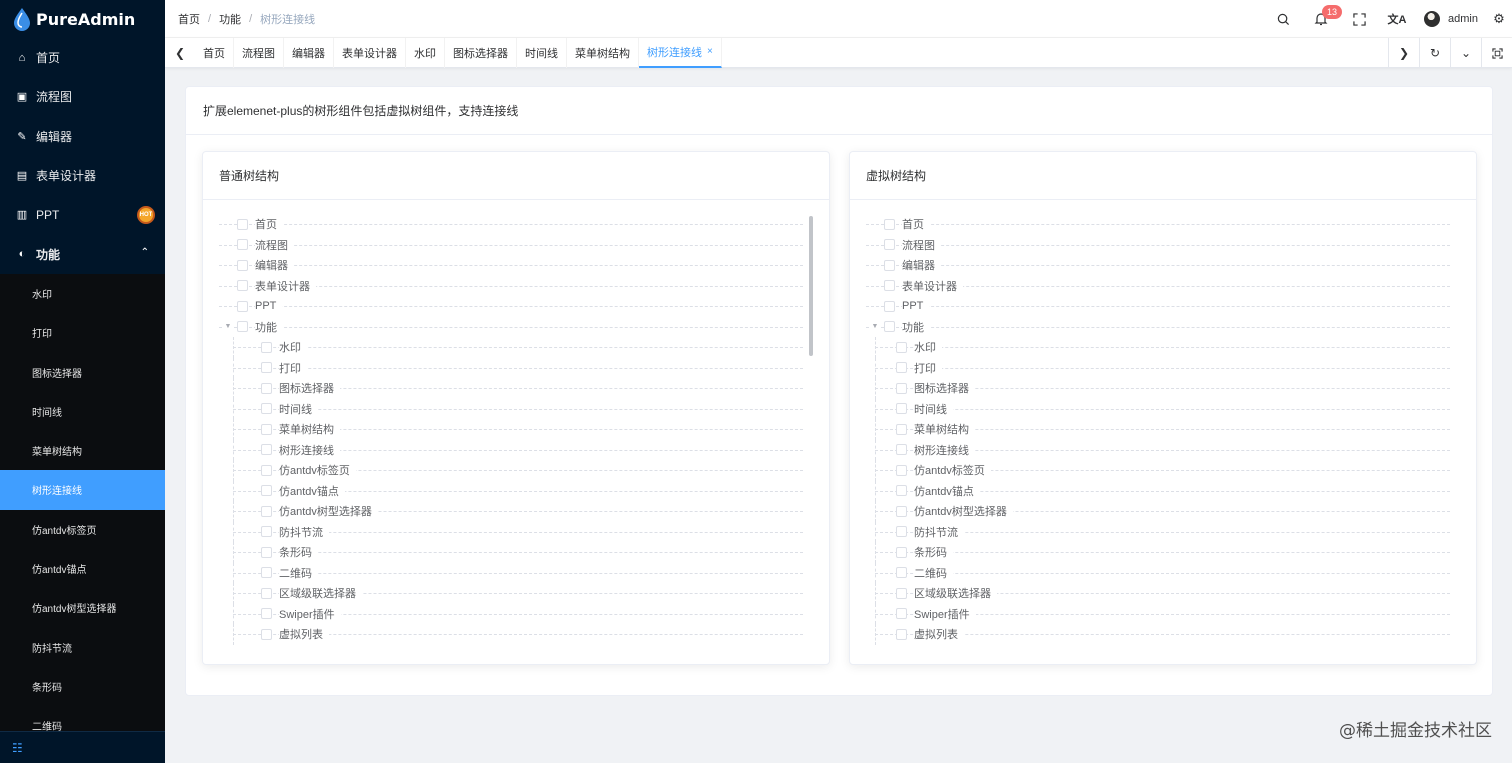 Image resolution: width=1512 pixels, height=763 pixels. I want to click on sidebar-subitem: 图标选择器, so click(82, 371).